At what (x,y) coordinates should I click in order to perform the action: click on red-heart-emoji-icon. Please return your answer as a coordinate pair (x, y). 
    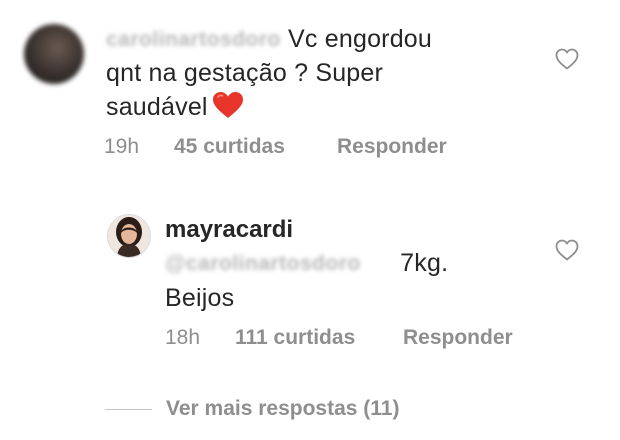
    Looking at the image, I should click on (227, 105).